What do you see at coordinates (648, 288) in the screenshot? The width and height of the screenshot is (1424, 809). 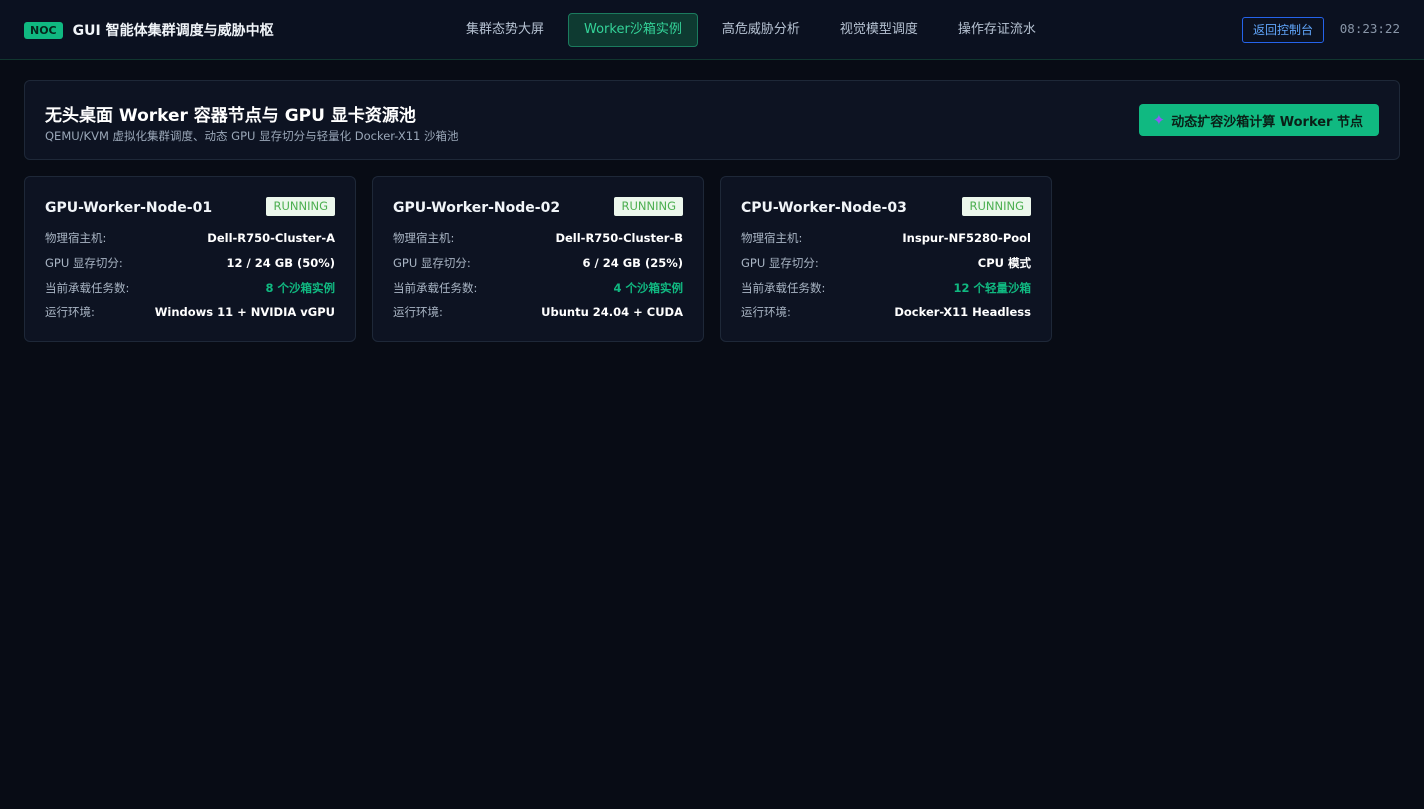 I see `tasks-value: 4 个沙箱实例` at bounding box center [648, 288].